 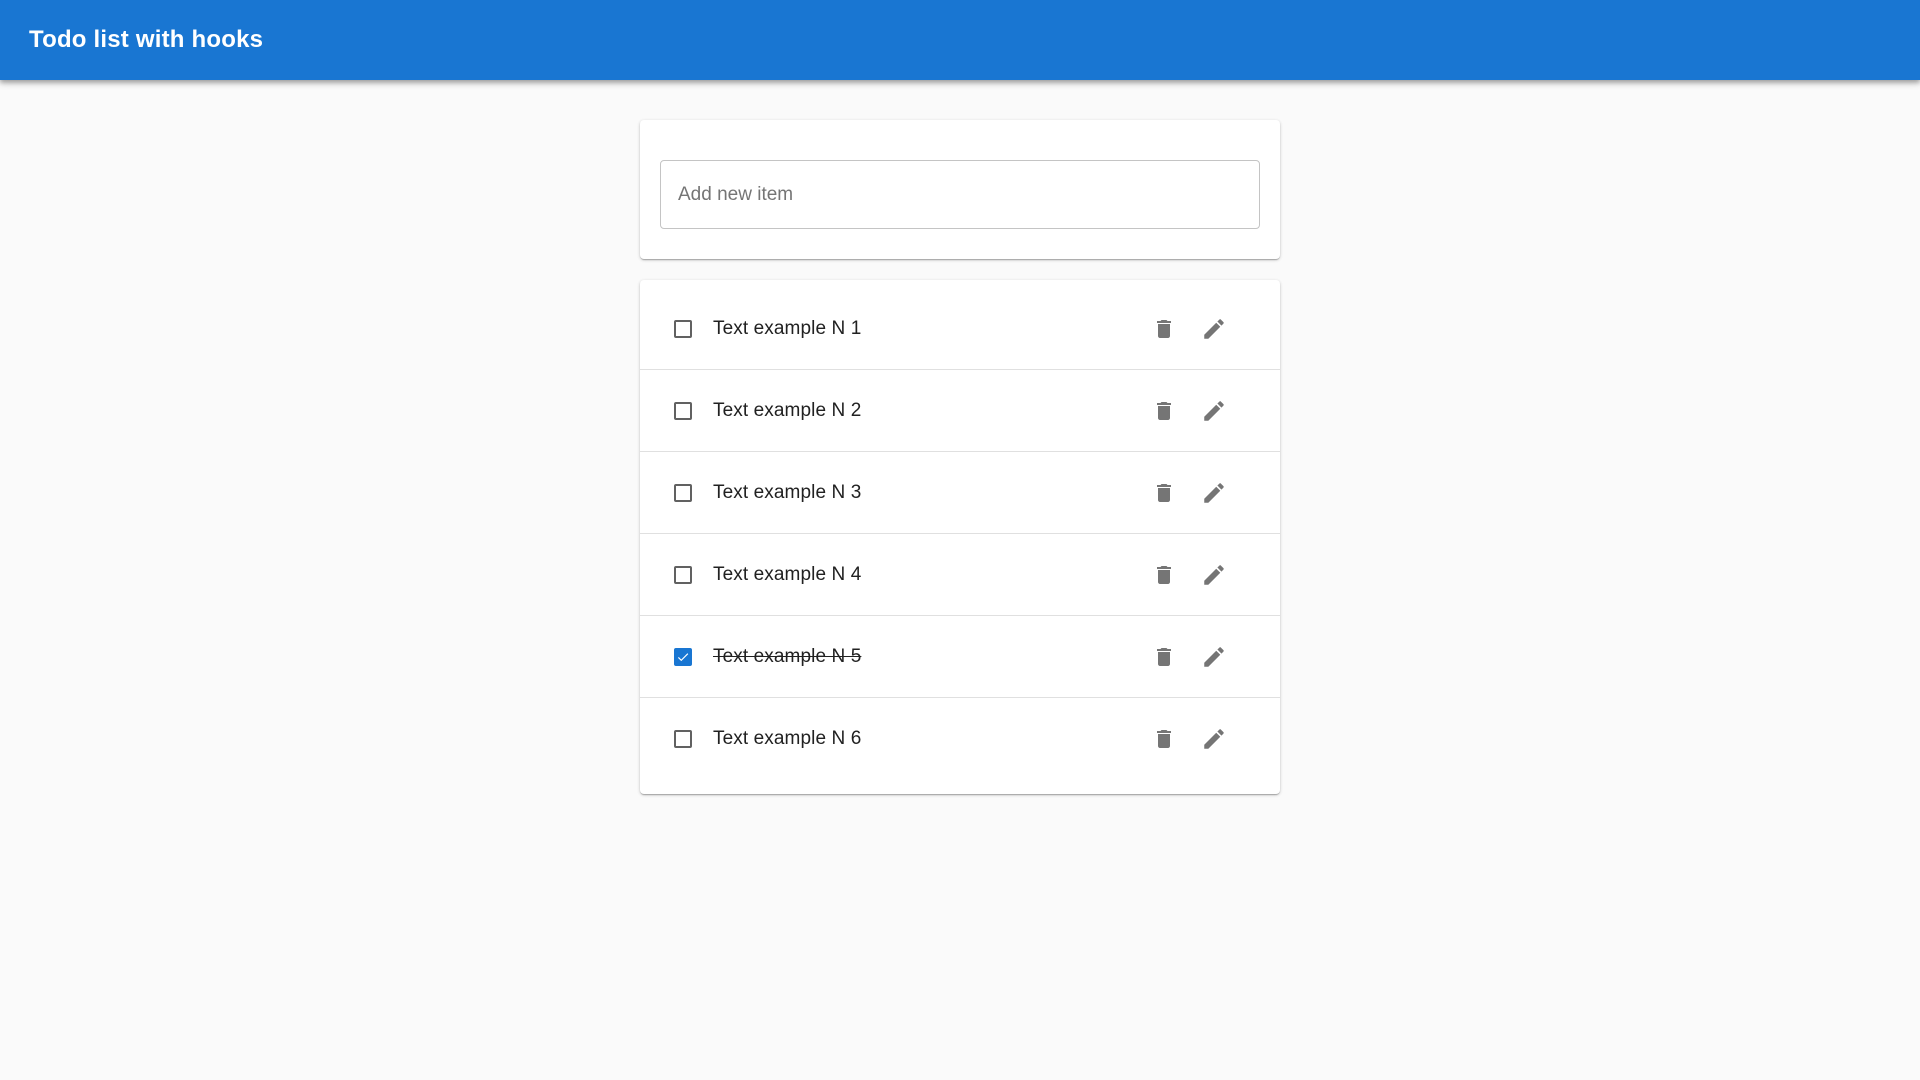 I want to click on todo-text: Text example N 2, so click(x=787, y=410).